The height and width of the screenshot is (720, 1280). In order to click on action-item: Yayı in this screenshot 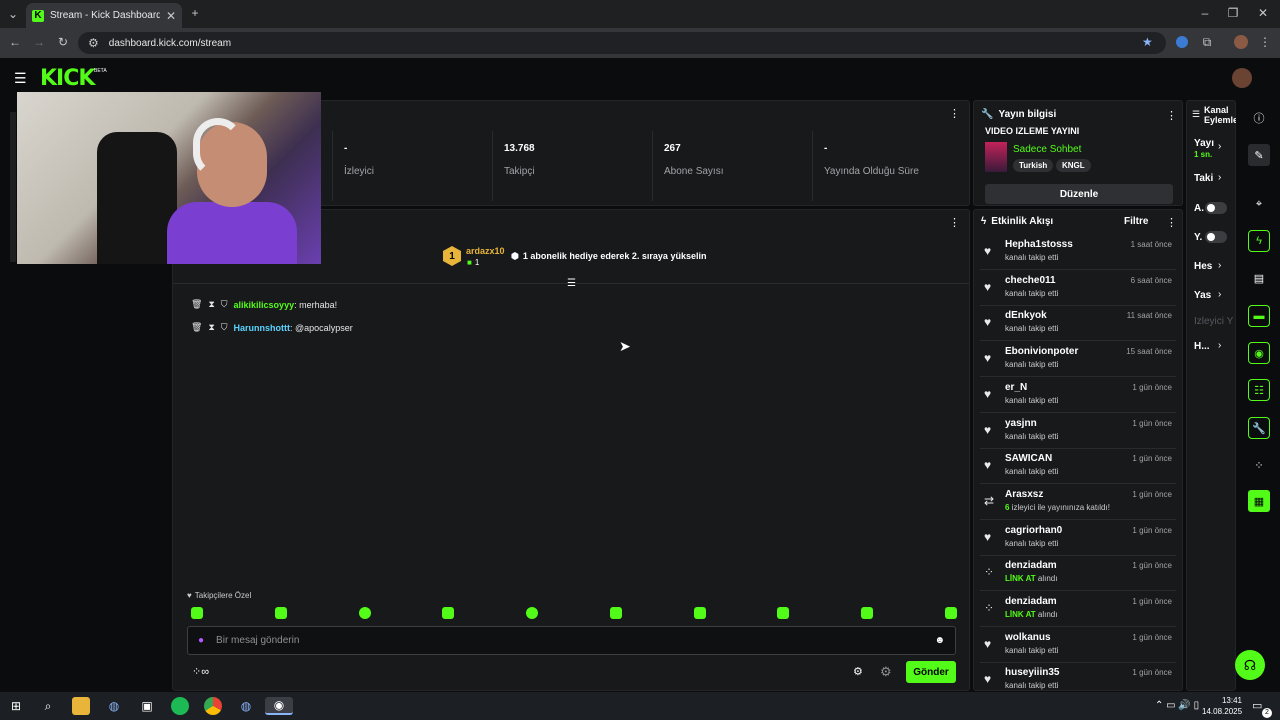, I will do `click(1204, 143)`.